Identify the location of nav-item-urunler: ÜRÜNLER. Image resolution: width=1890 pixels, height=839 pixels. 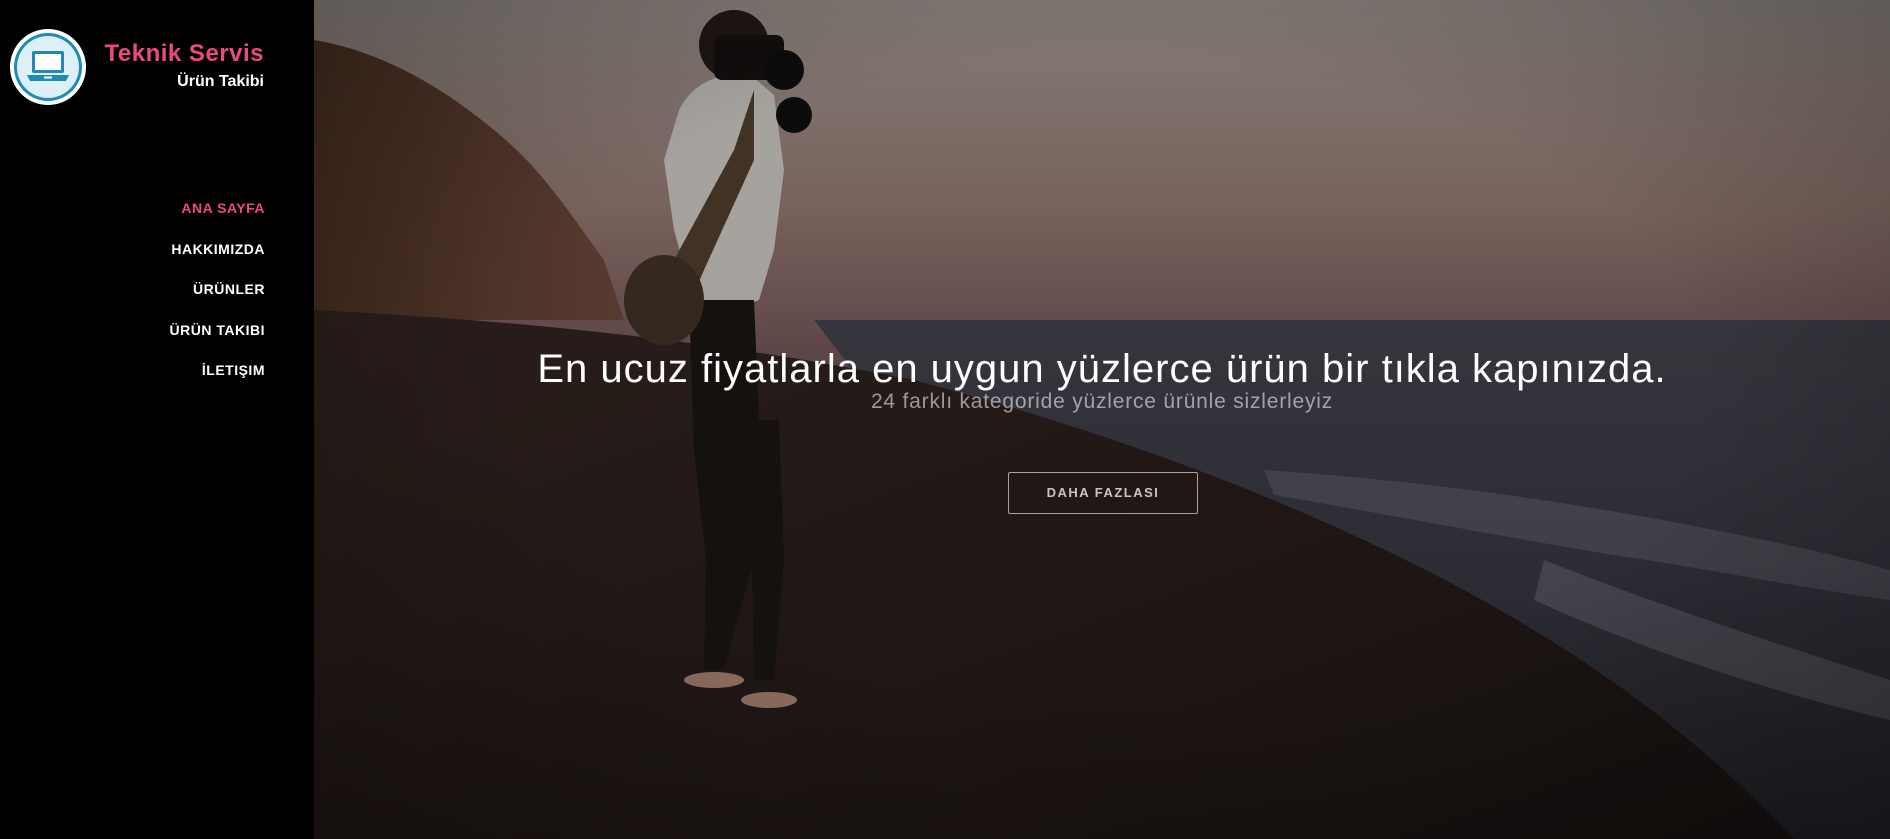
(217, 289).